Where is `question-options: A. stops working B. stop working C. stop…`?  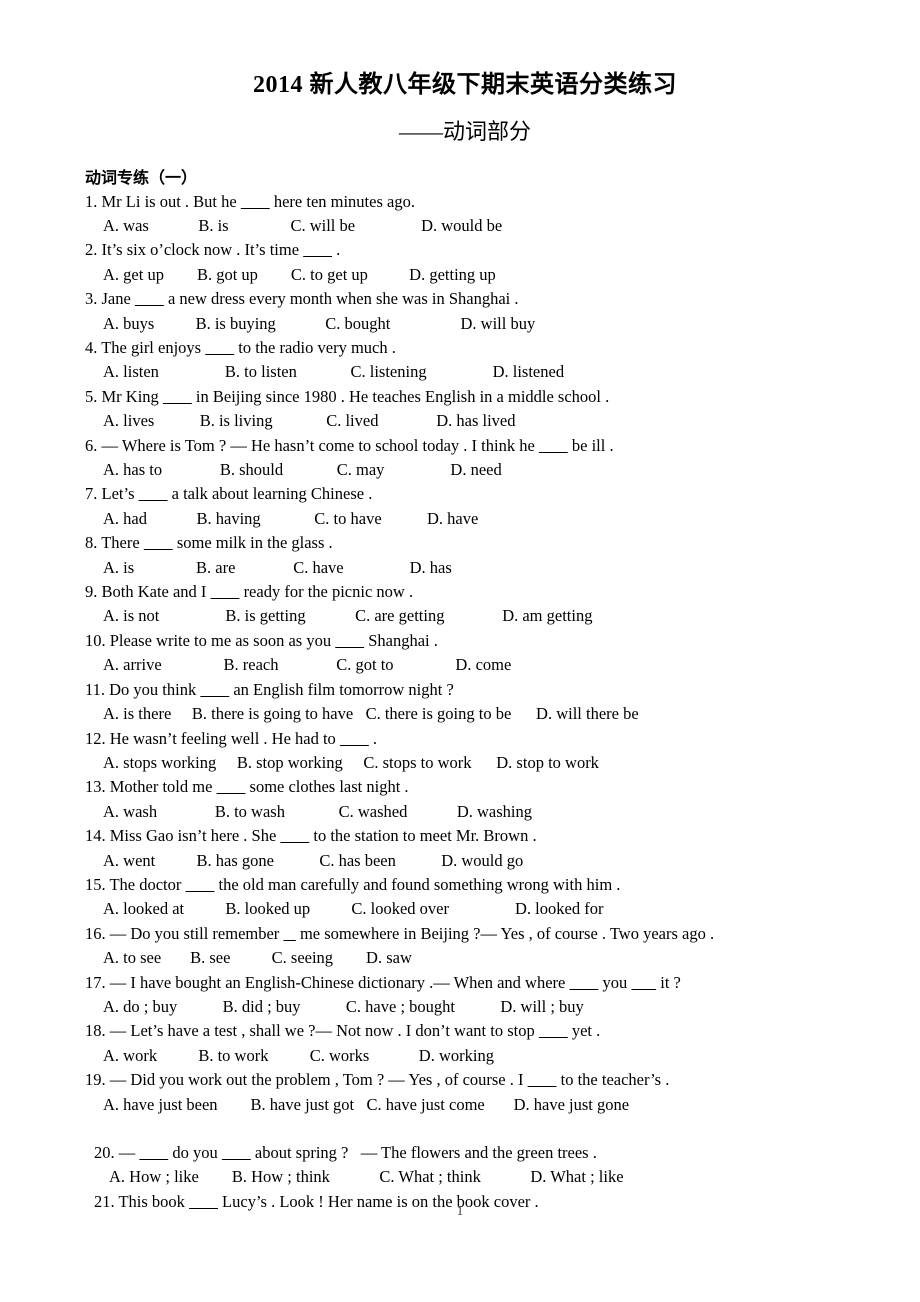 question-options: A. stops working B. stop working C. stop… is located at coordinates (465, 763).